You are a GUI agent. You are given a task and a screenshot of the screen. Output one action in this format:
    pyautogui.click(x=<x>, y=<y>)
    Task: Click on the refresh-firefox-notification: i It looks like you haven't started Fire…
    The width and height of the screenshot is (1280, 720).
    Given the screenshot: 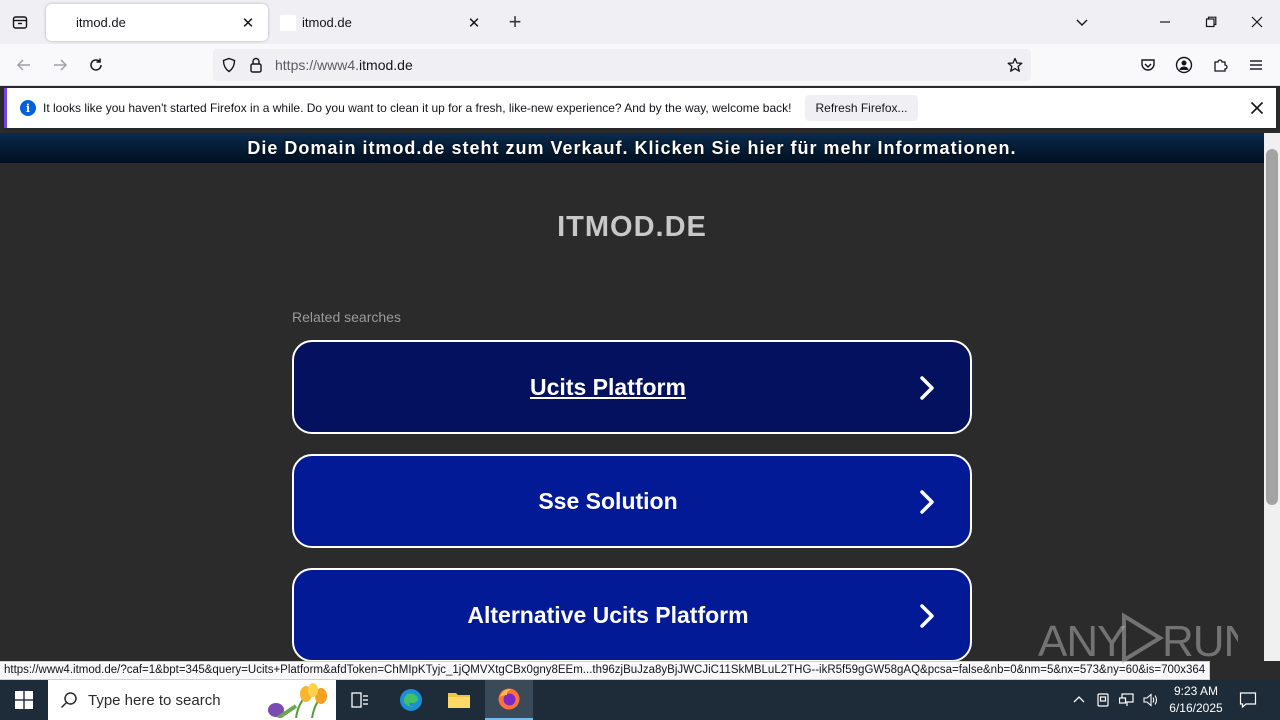 What is the action you would take?
    pyautogui.click(x=640, y=108)
    